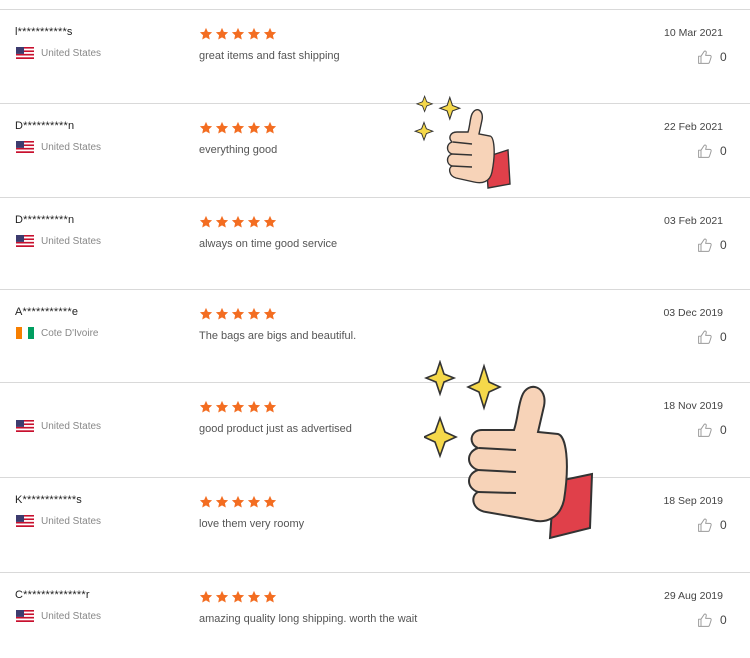 This screenshot has width=750, height=658. What do you see at coordinates (693, 33) in the screenshot?
I see `review-date: 10 Mar 2021` at bounding box center [693, 33].